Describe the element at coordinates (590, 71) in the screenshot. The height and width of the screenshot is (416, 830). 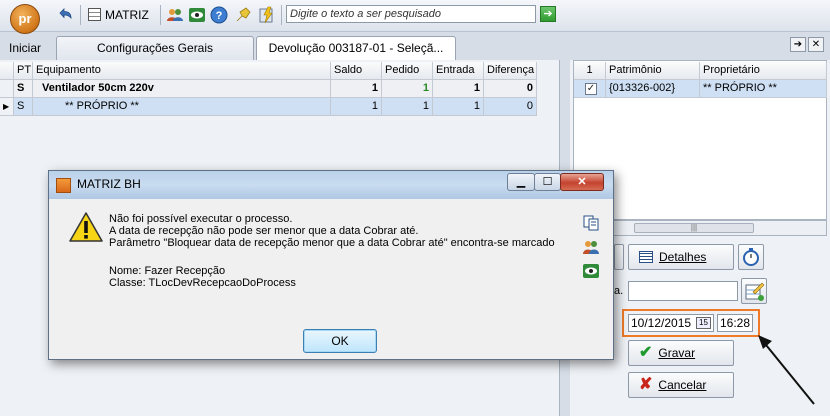
I see `col-header-check: 1` at that location.